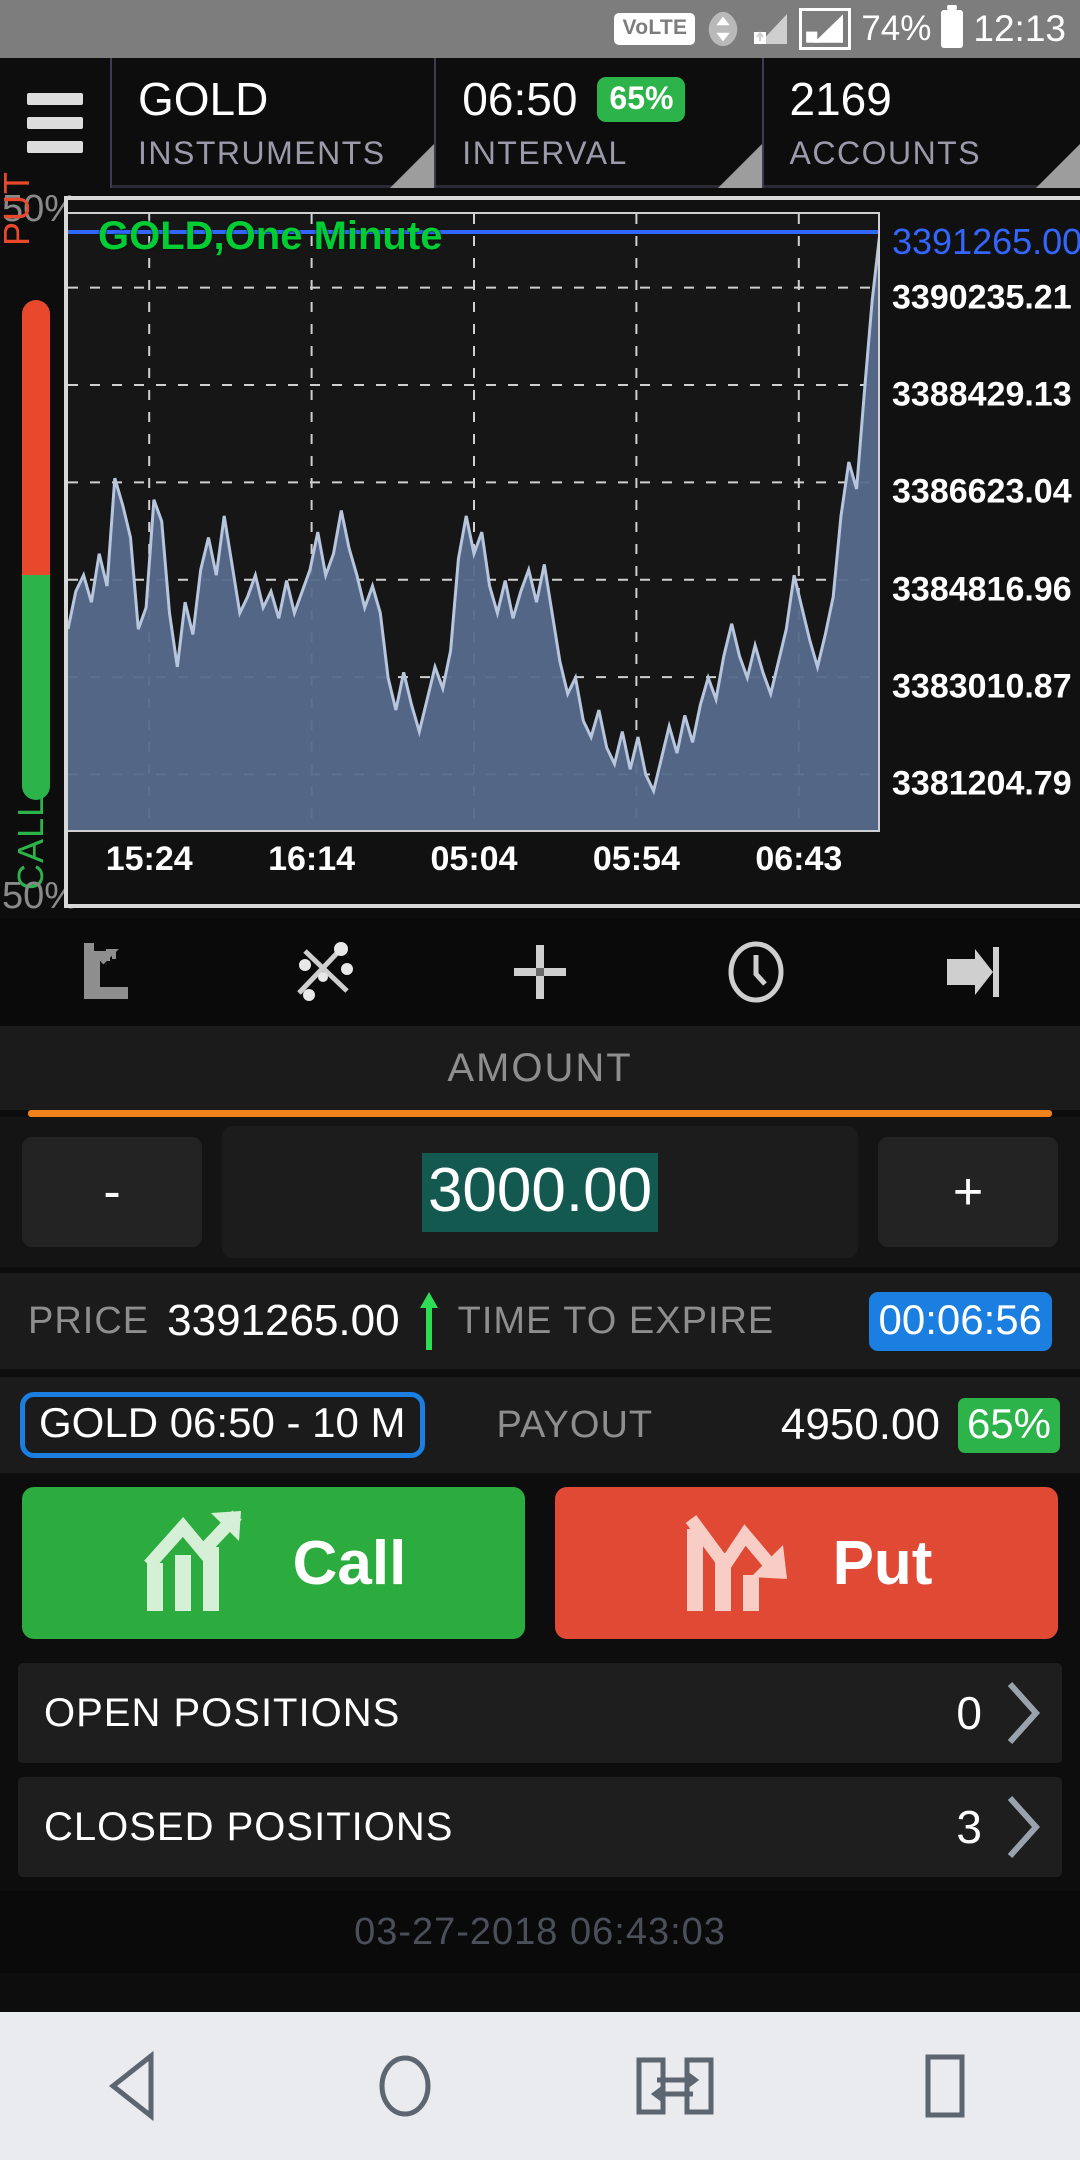 This screenshot has width=1080, height=2160. I want to click on status-clock: 12:13, so click(1019, 28).